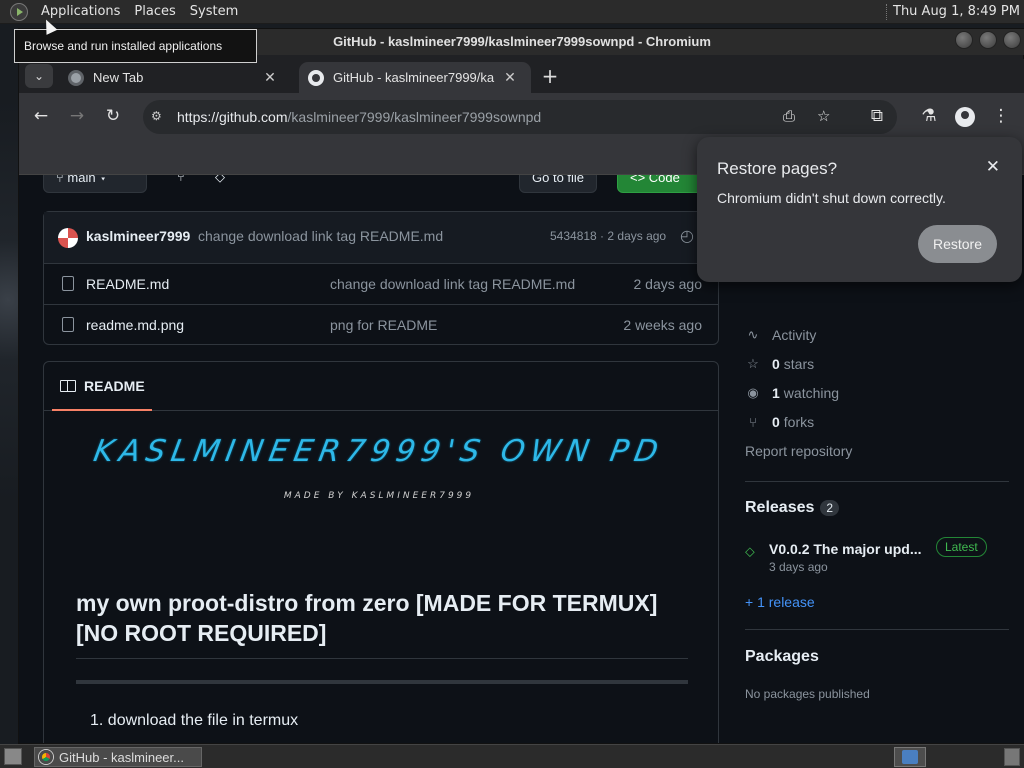 The image size is (1024, 768). I want to click on tab-search-button: ⌄, so click(39, 76).